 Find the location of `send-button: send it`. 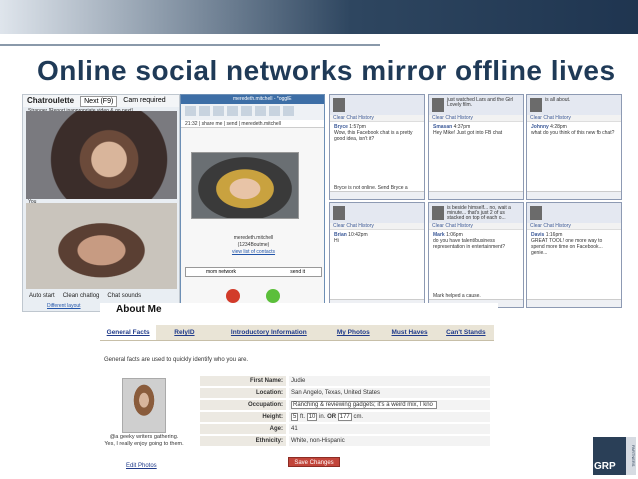

send-button: send it is located at coordinates (297, 272).